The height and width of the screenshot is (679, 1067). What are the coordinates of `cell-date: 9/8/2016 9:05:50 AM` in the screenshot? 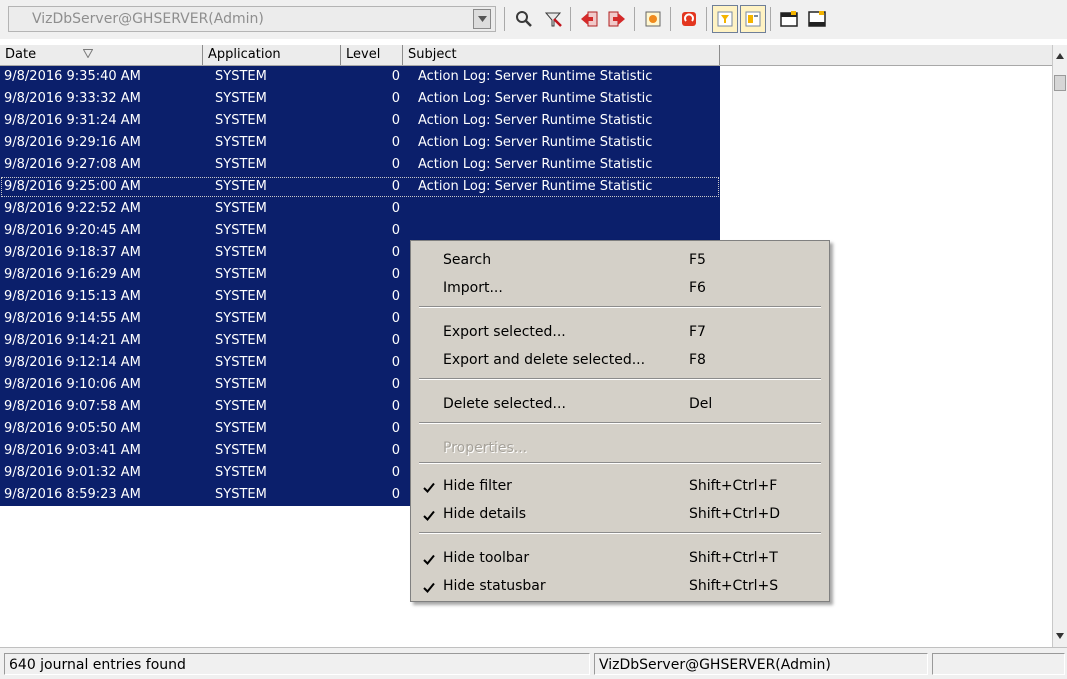 It's located at (72, 428).